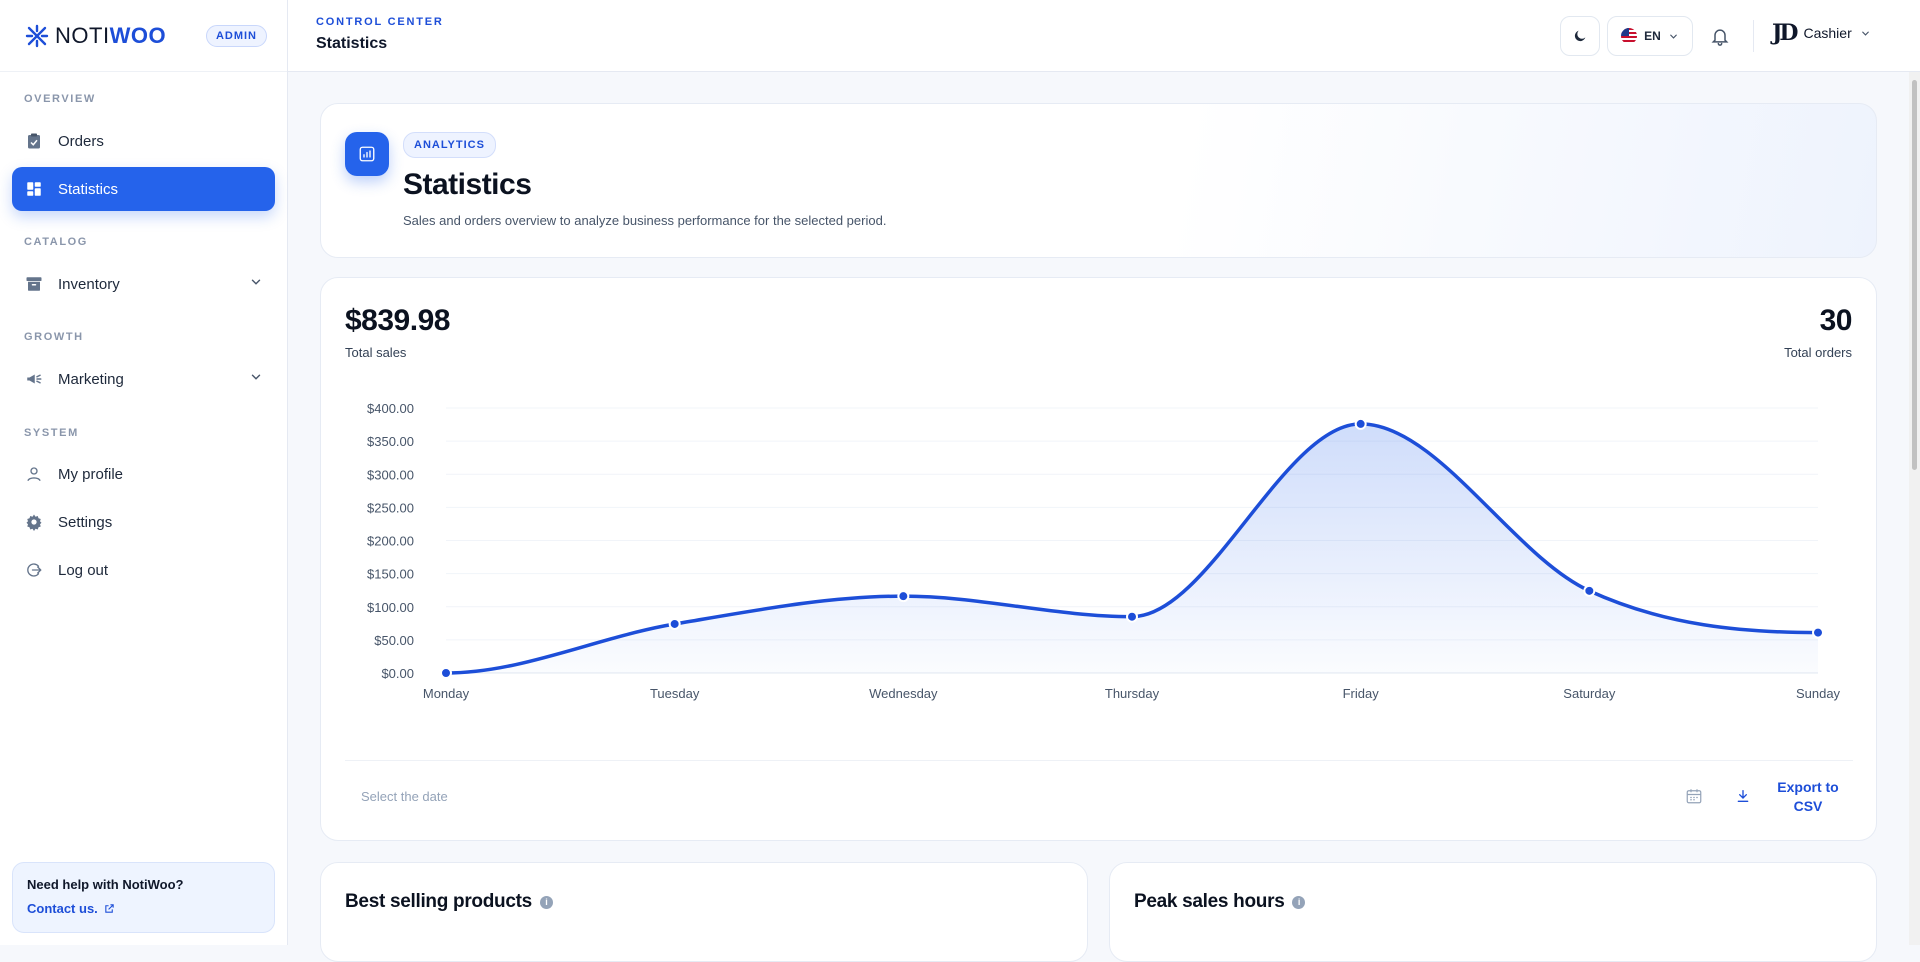 This screenshot has width=1920, height=962. Describe the element at coordinates (1220, 902) in the screenshot. I see `peak-hours-title: Peak sales hours i` at that location.